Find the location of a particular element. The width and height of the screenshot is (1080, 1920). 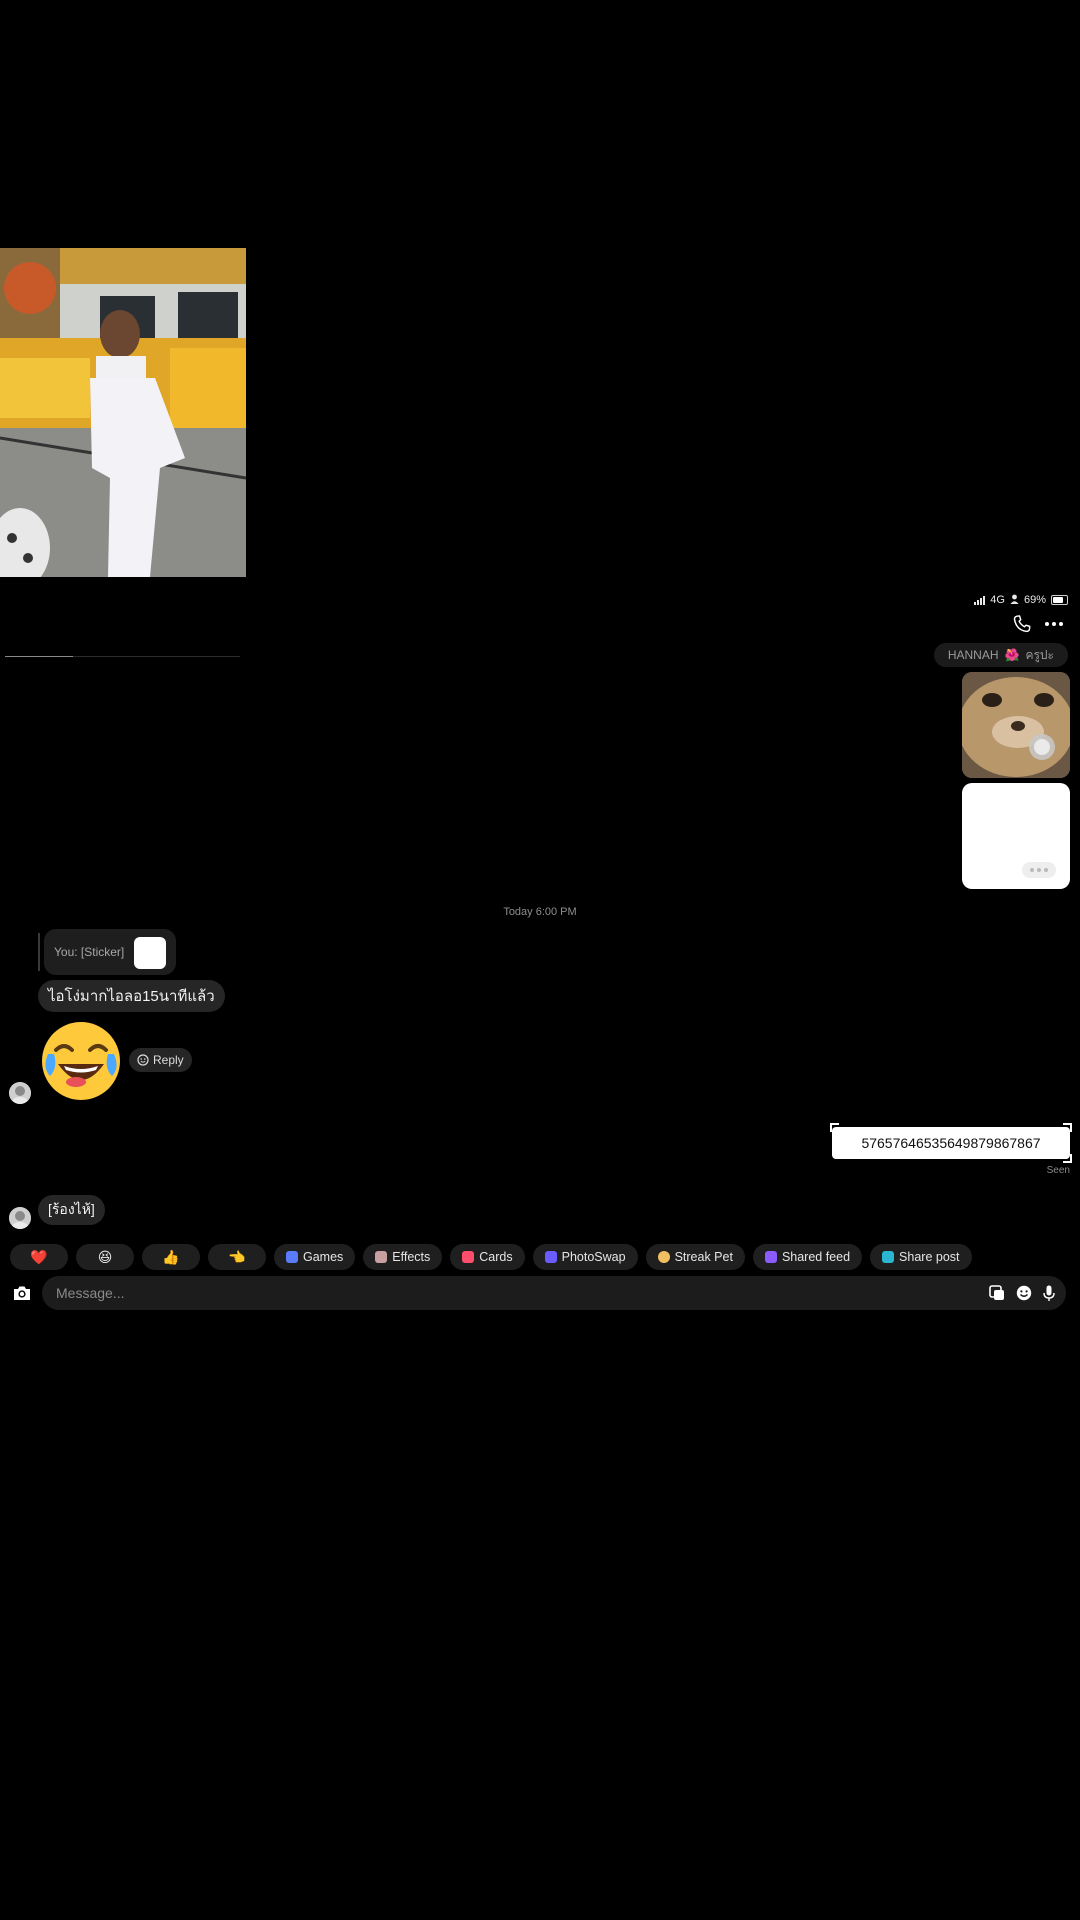

games-label: Games is located at coordinates (323, 1257).